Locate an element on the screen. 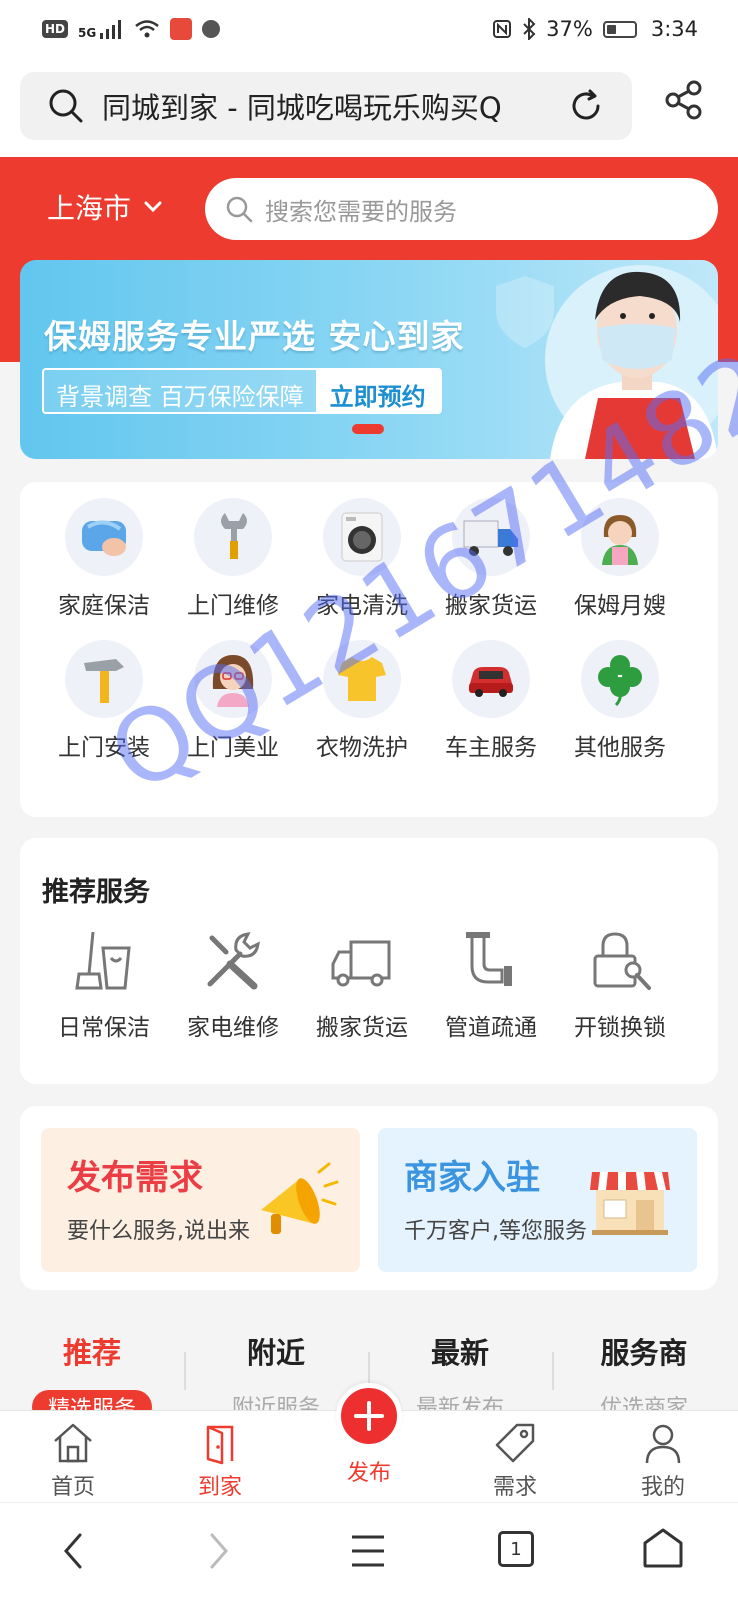 The height and width of the screenshot is (1600, 738). city-selector: 上海市 is located at coordinates (105, 207).